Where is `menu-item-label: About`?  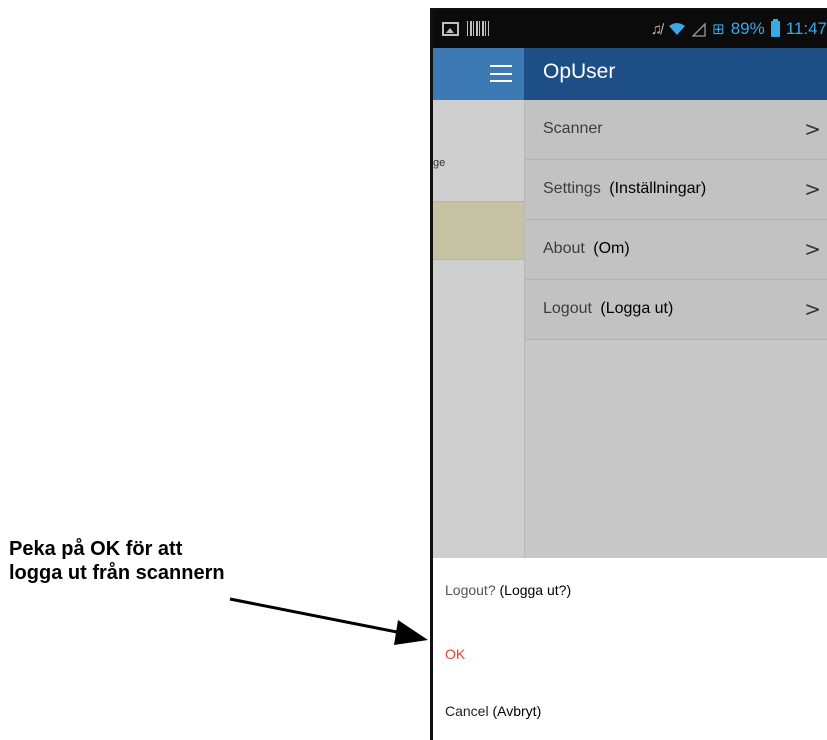
menu-item-label: About is located at coordinates (564, 248).